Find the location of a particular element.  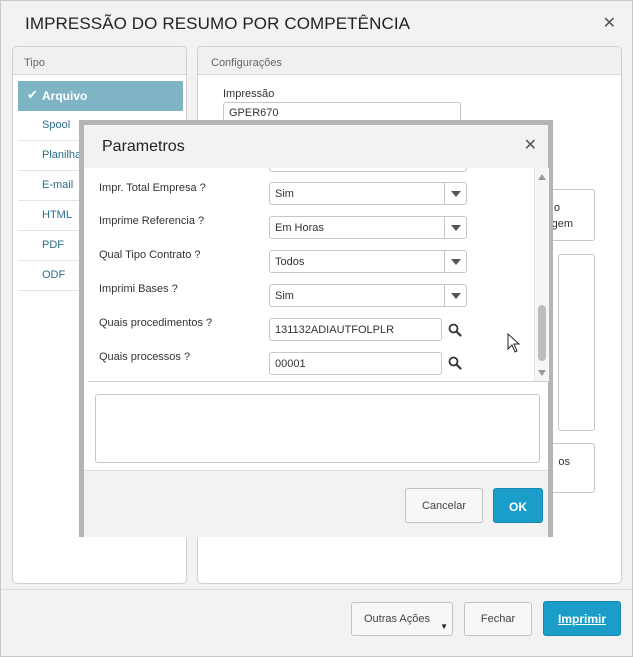

help-memo-area is located at coordinates (317, 428).